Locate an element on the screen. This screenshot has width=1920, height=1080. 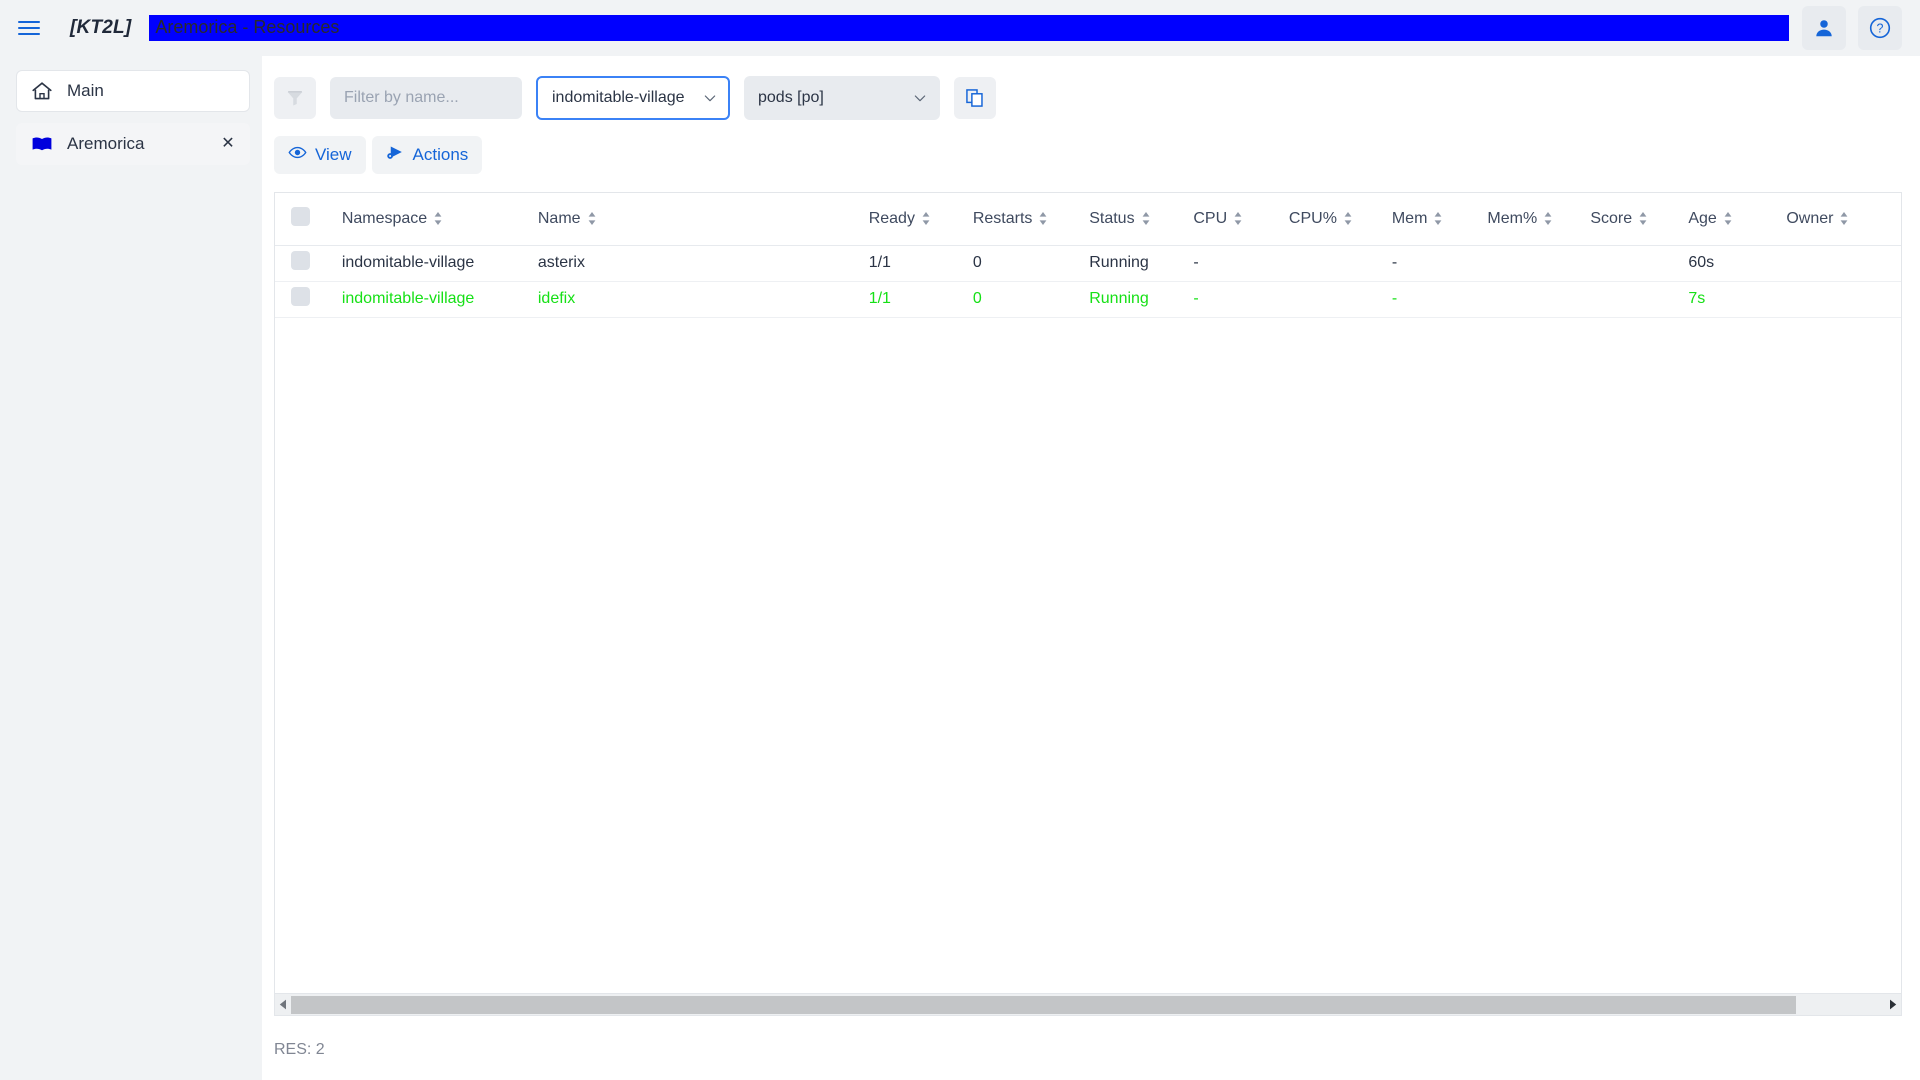
status-bar: RES: 2 is located at coordinates (299, 1050).